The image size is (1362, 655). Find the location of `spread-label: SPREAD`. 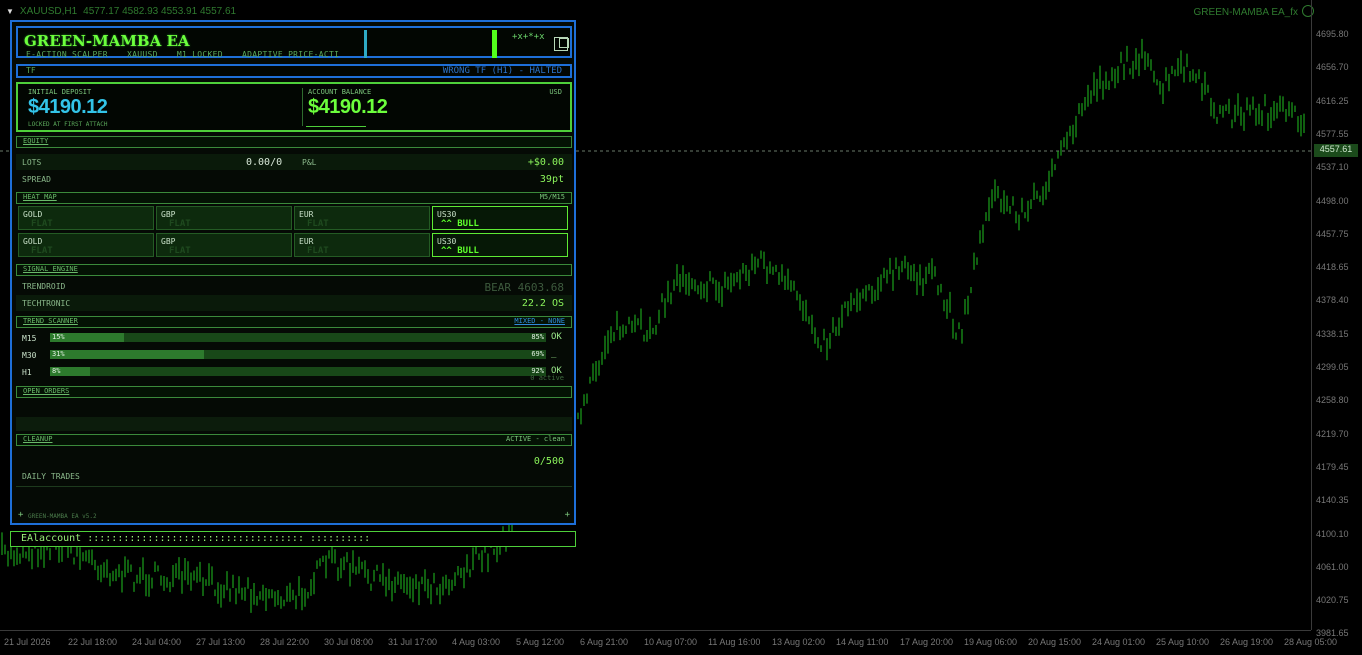

spread-label: SPREAD is located at coordinates (36, 179).